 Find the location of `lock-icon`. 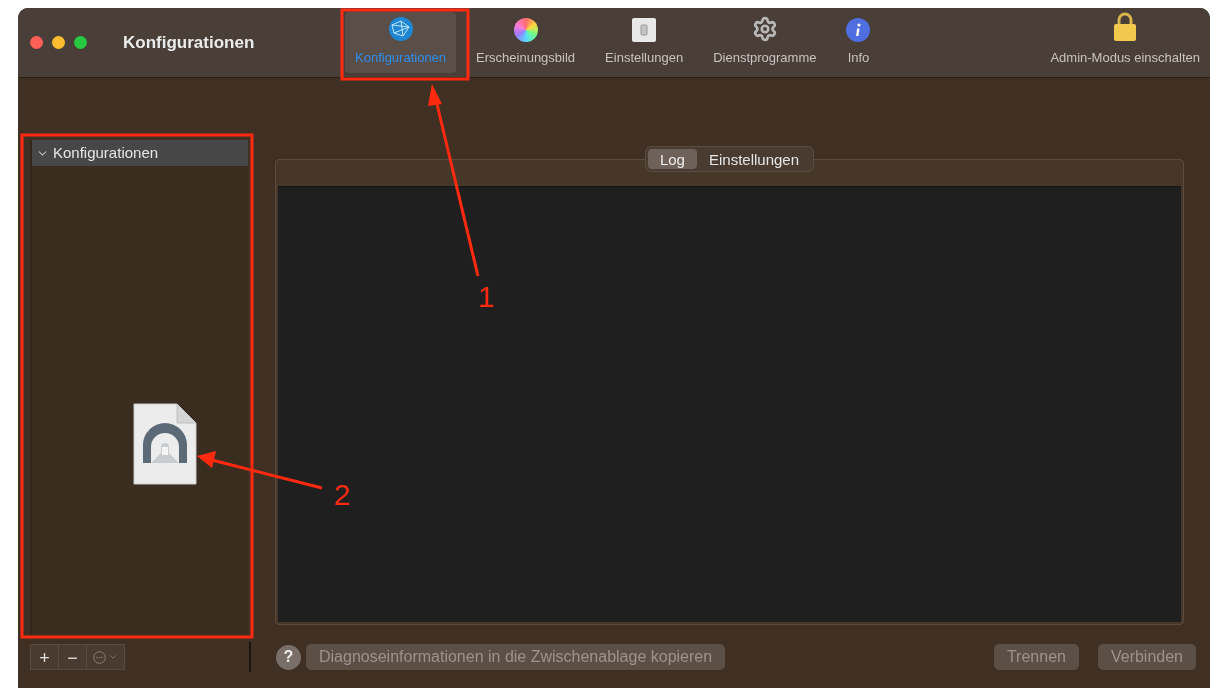

lock-icon is located at coordinates (1125, 26).